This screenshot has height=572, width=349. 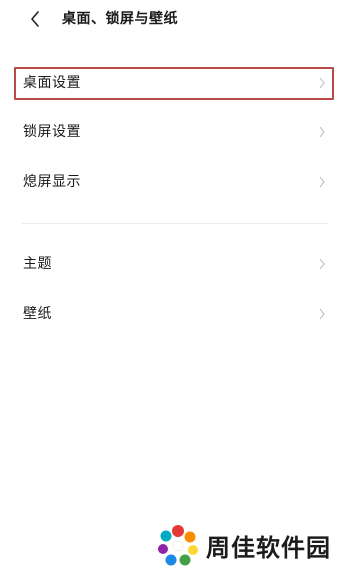 I want to click on watermark: 周佳软件园, so click(x=243, y=545).